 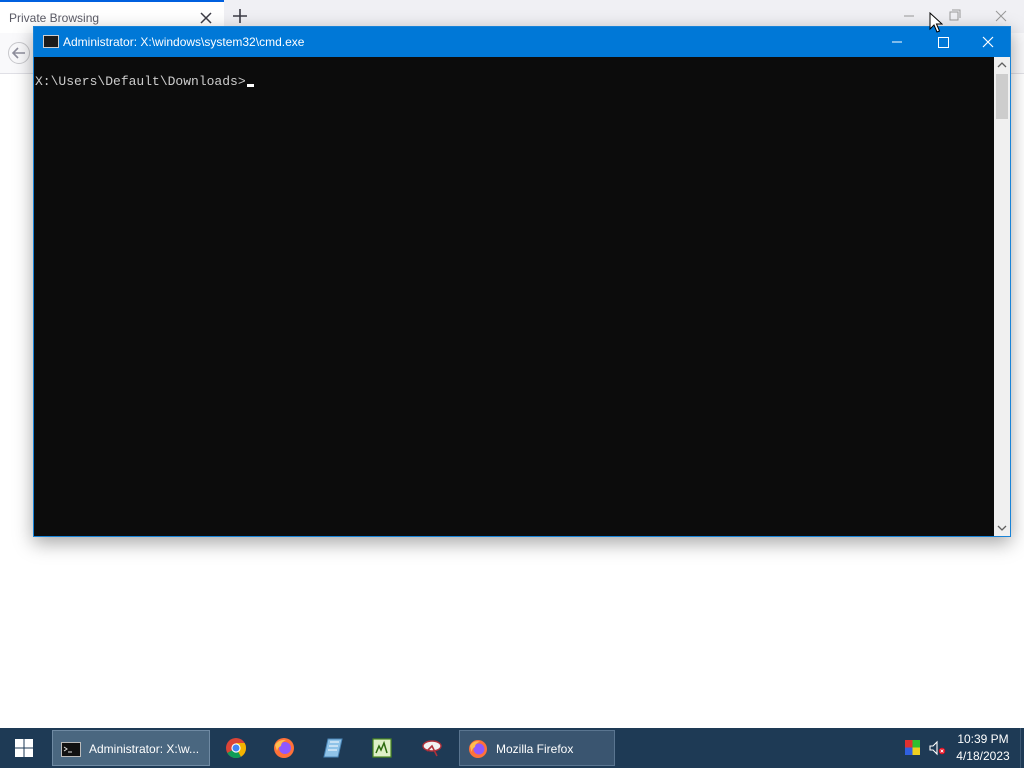 I want to click on taskbar-pin-chrome, so click(x=236, y=748).